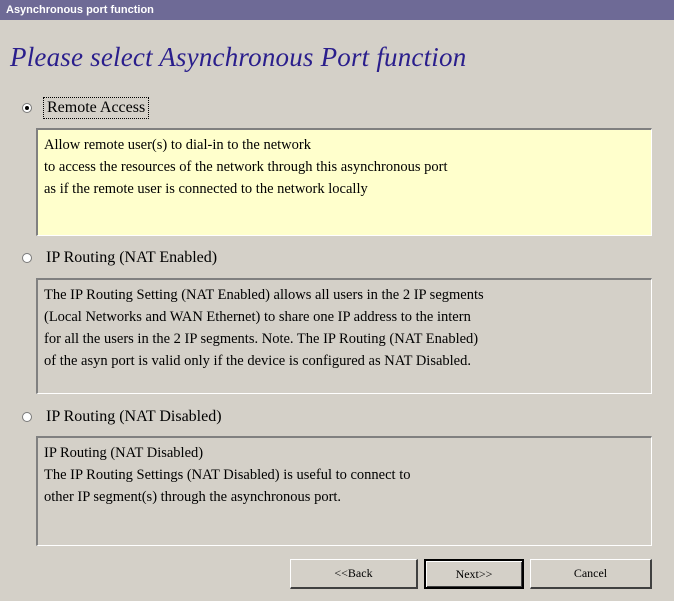 Image resolution: width=674 pixels, height=601 pixels. Describe the element at coordinates (337, 10) in the screenshot. I see `window-title-bar: Asynchronous port function` at that location.